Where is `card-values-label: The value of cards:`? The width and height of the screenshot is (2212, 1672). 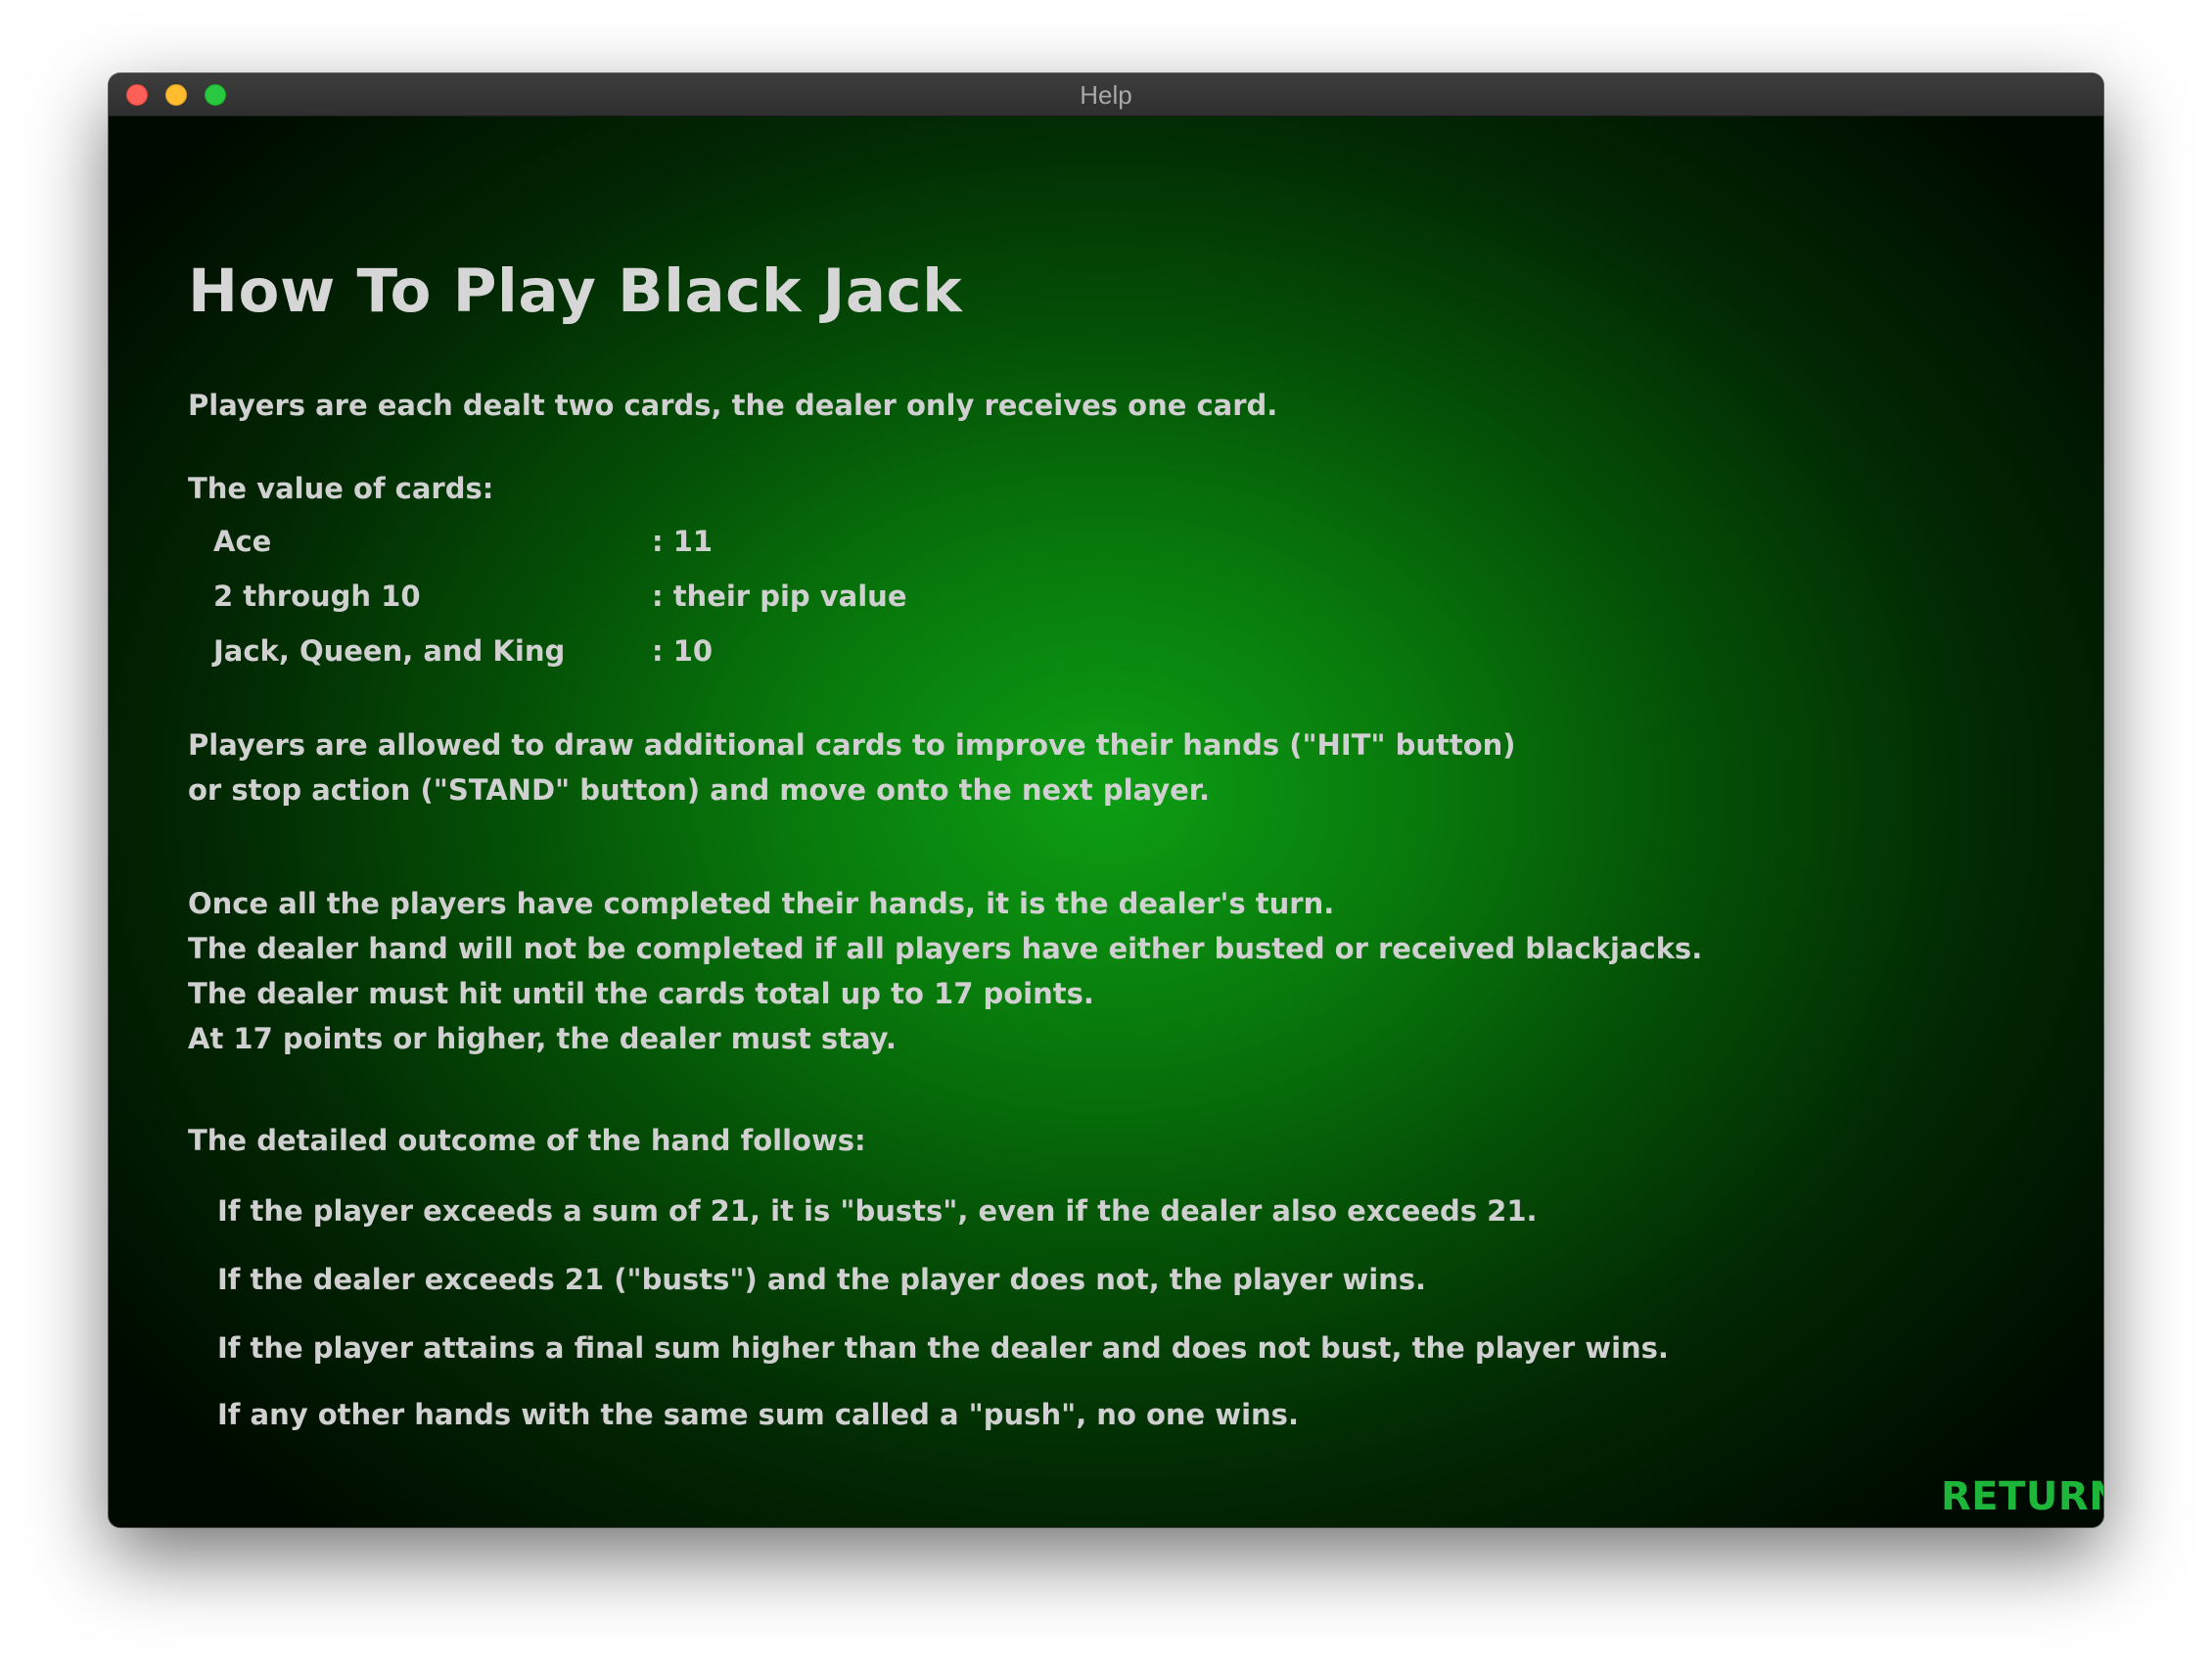
card-values-label: The value of cards: is located at coordinates (341, 488).